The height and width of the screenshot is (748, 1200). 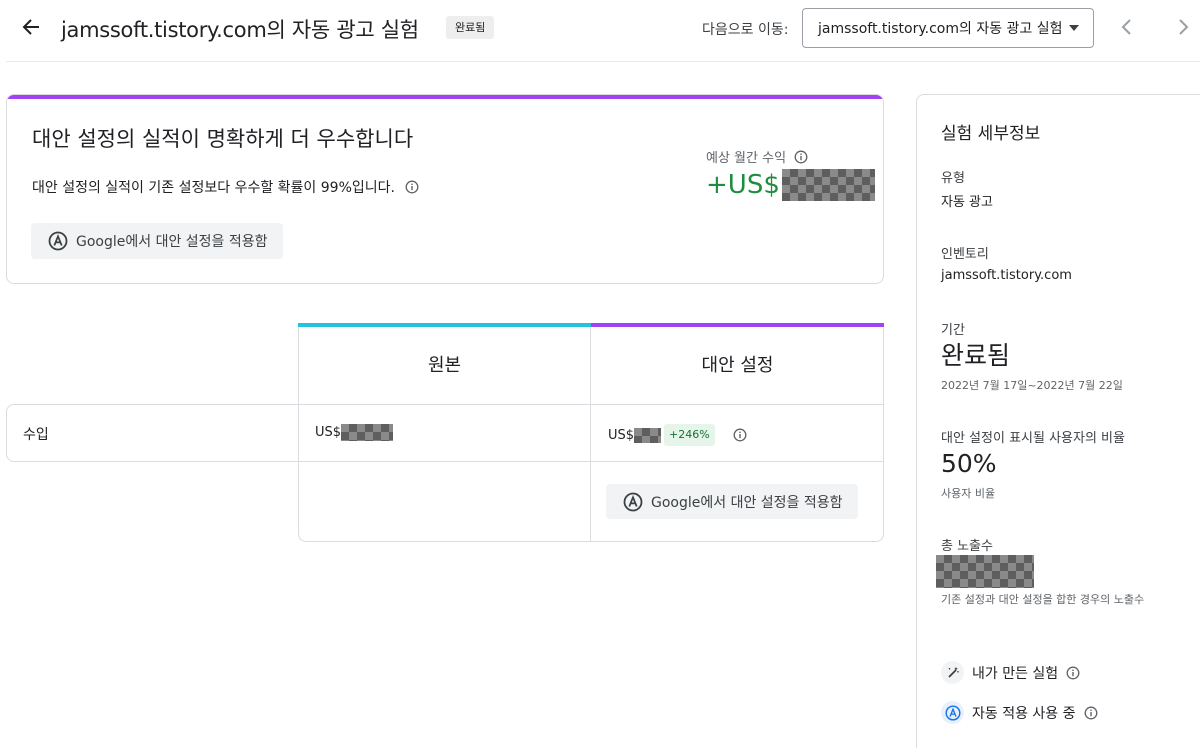 I want to click on ratio-caption: 사용자 비율, so click(x=968, y=493).